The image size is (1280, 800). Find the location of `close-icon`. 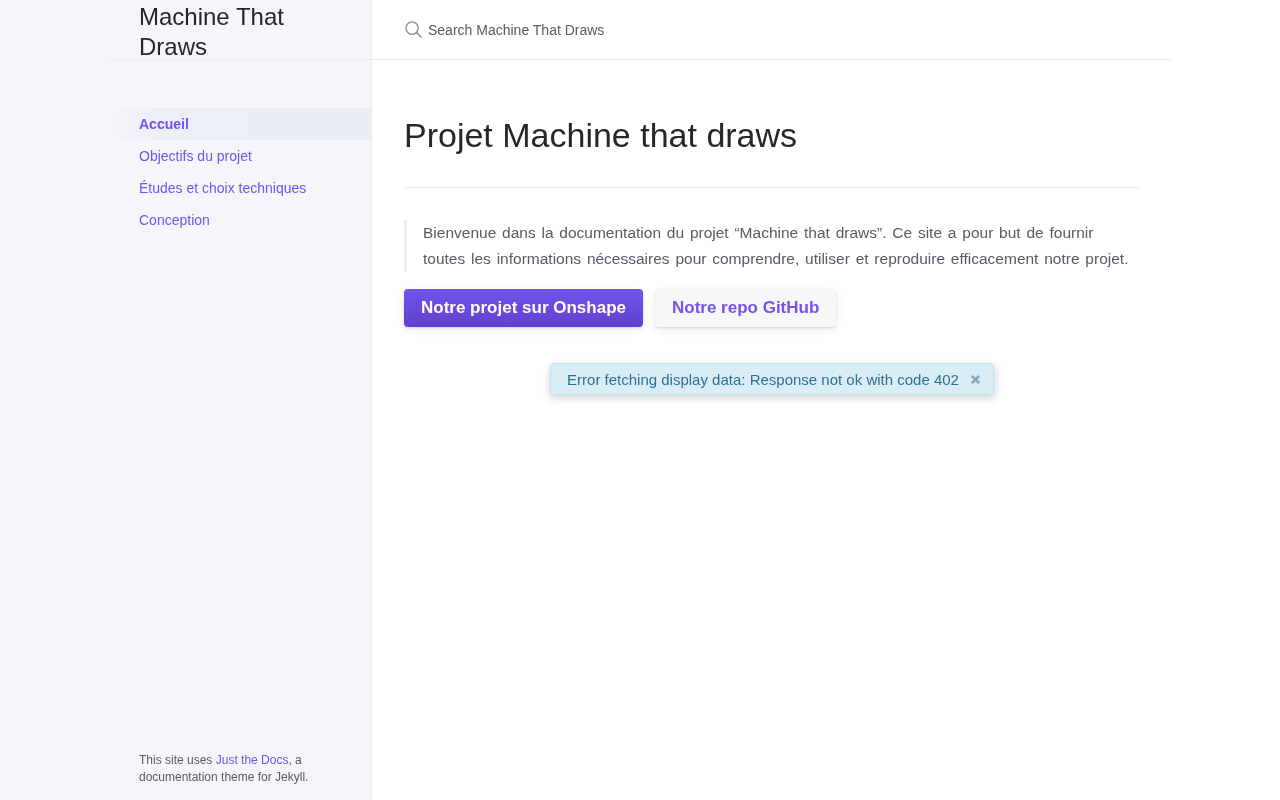

close-icon is located at coordinates (975, 379).